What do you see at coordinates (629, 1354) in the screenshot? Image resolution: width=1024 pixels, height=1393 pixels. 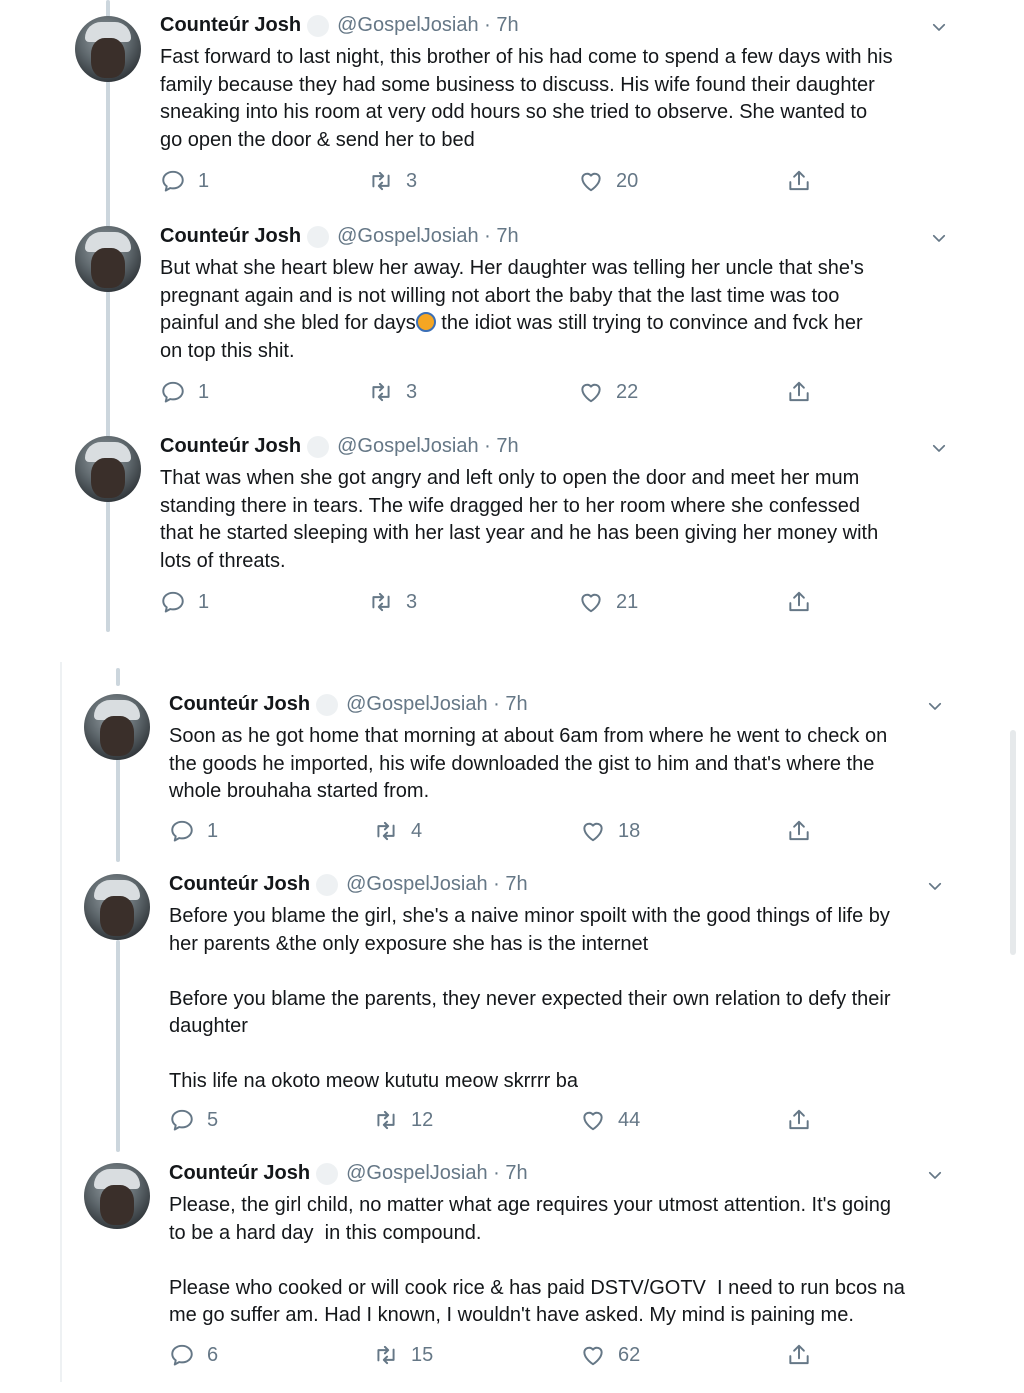 I see `like-count: 62` at bounding box center [629, 1354].